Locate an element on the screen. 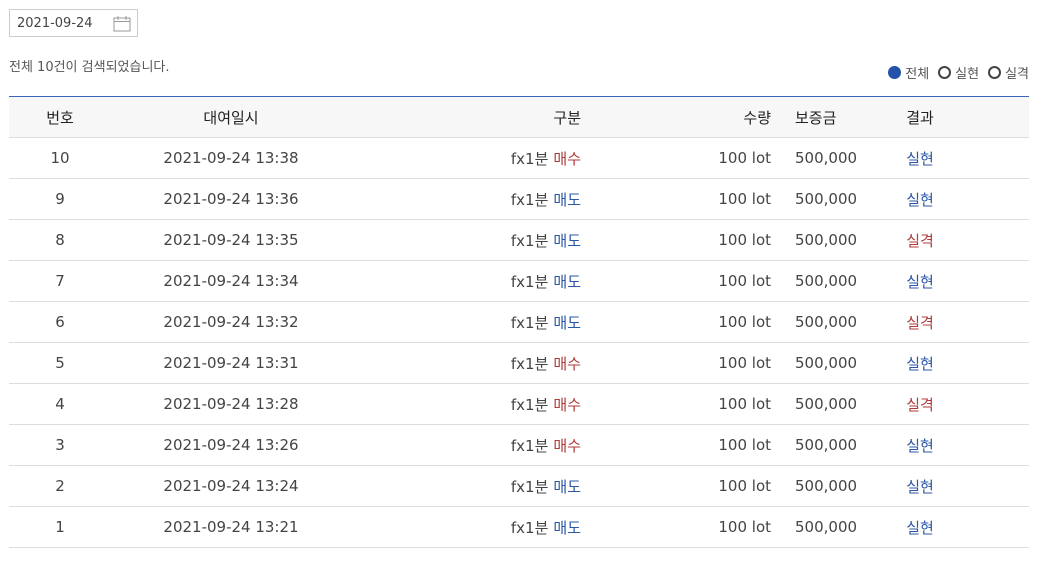 The height and width of the screenshot is (563, 1043). table-row: 6 2021-09-24 13:32 fx1분 매도 100 lot 500,000 실격 is located at coordinates (519, 322).